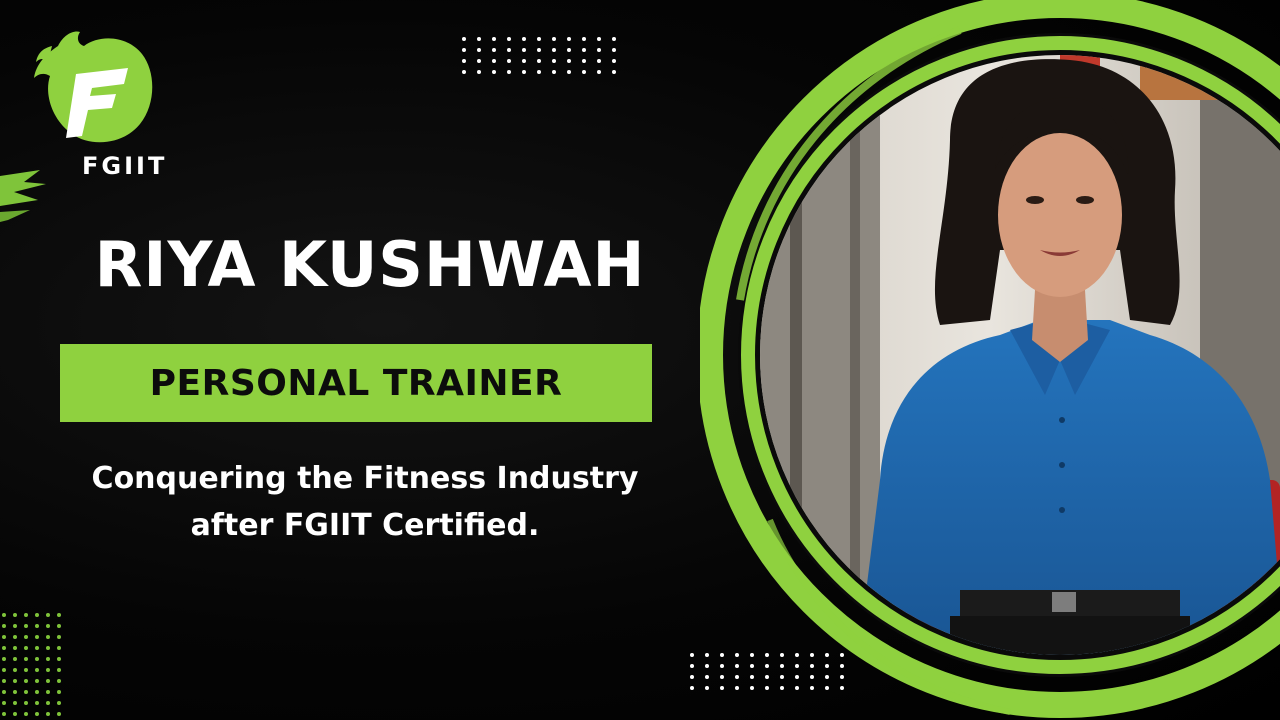  I want to click on fgiit-logo: FGIIT, so click(100, 104).